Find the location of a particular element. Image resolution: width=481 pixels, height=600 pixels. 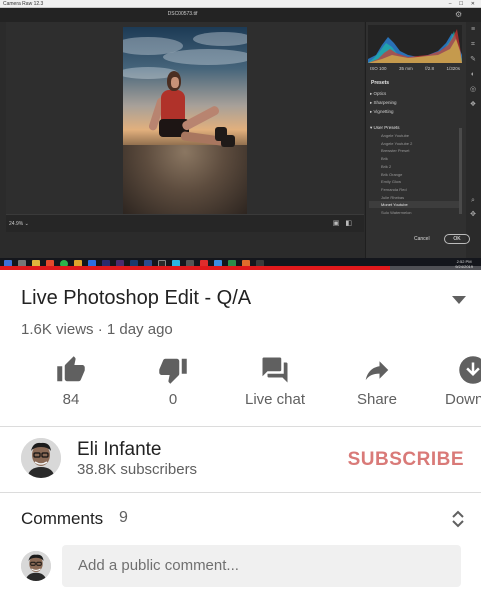

preset-item: Sulo Watermelon is located at coordinates (396, 212).